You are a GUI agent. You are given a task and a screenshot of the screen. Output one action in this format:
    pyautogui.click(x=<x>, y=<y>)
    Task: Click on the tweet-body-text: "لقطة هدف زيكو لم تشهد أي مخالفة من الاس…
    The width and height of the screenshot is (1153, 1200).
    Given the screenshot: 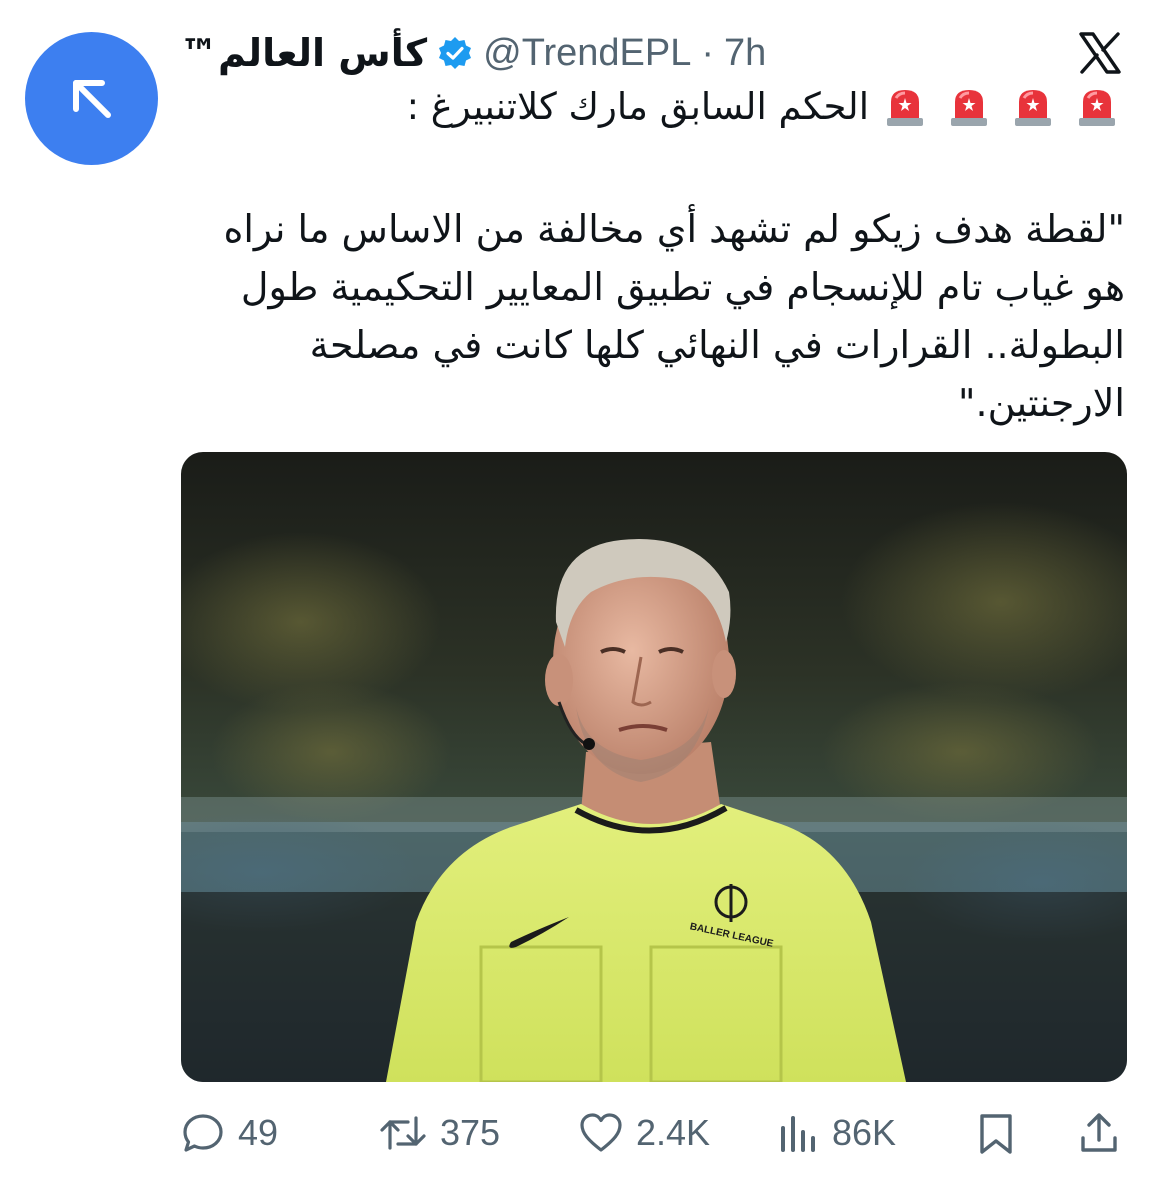 What is the action you would take?
    pyautogui.click(x=674, y=316)
    